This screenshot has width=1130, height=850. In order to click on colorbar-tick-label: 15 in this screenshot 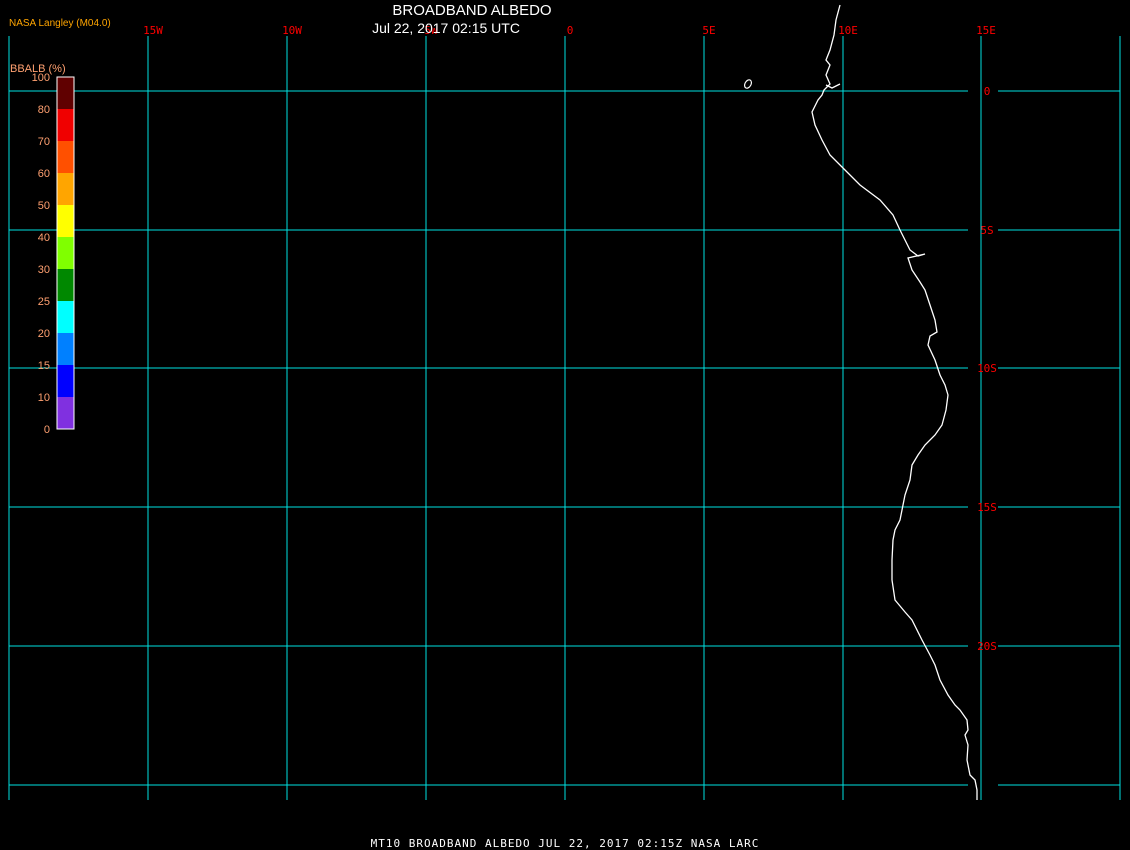, I will do `click(44, 366)`.